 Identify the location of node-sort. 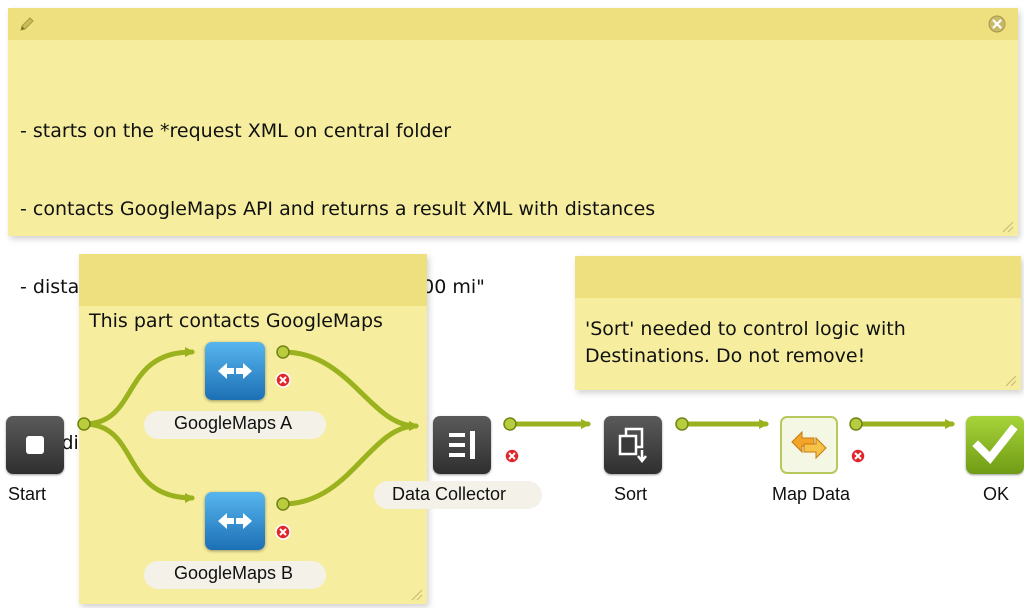
(633, 445).